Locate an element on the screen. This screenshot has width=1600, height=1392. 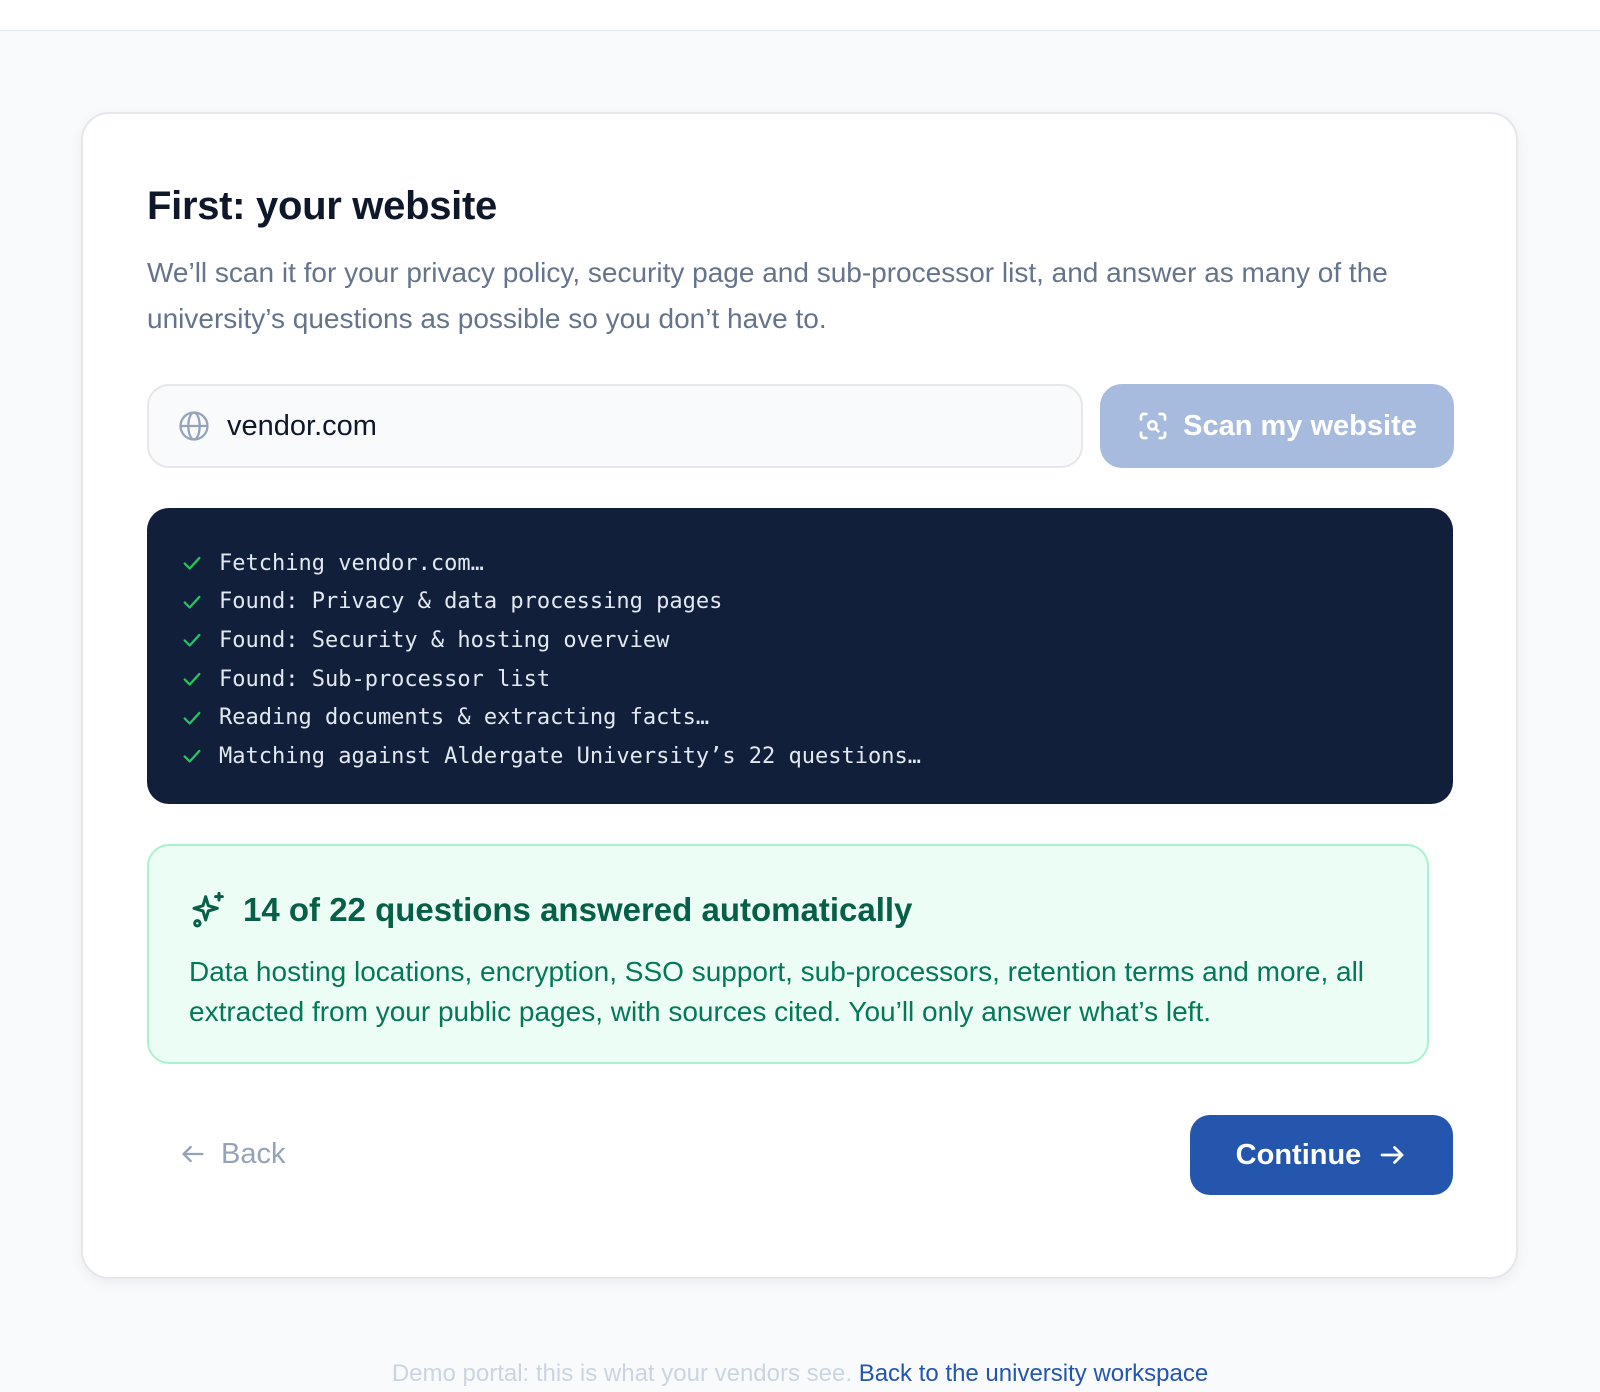
scan-log-line: Found: Privacy & data processing pages is located at coordinates (817, 602).